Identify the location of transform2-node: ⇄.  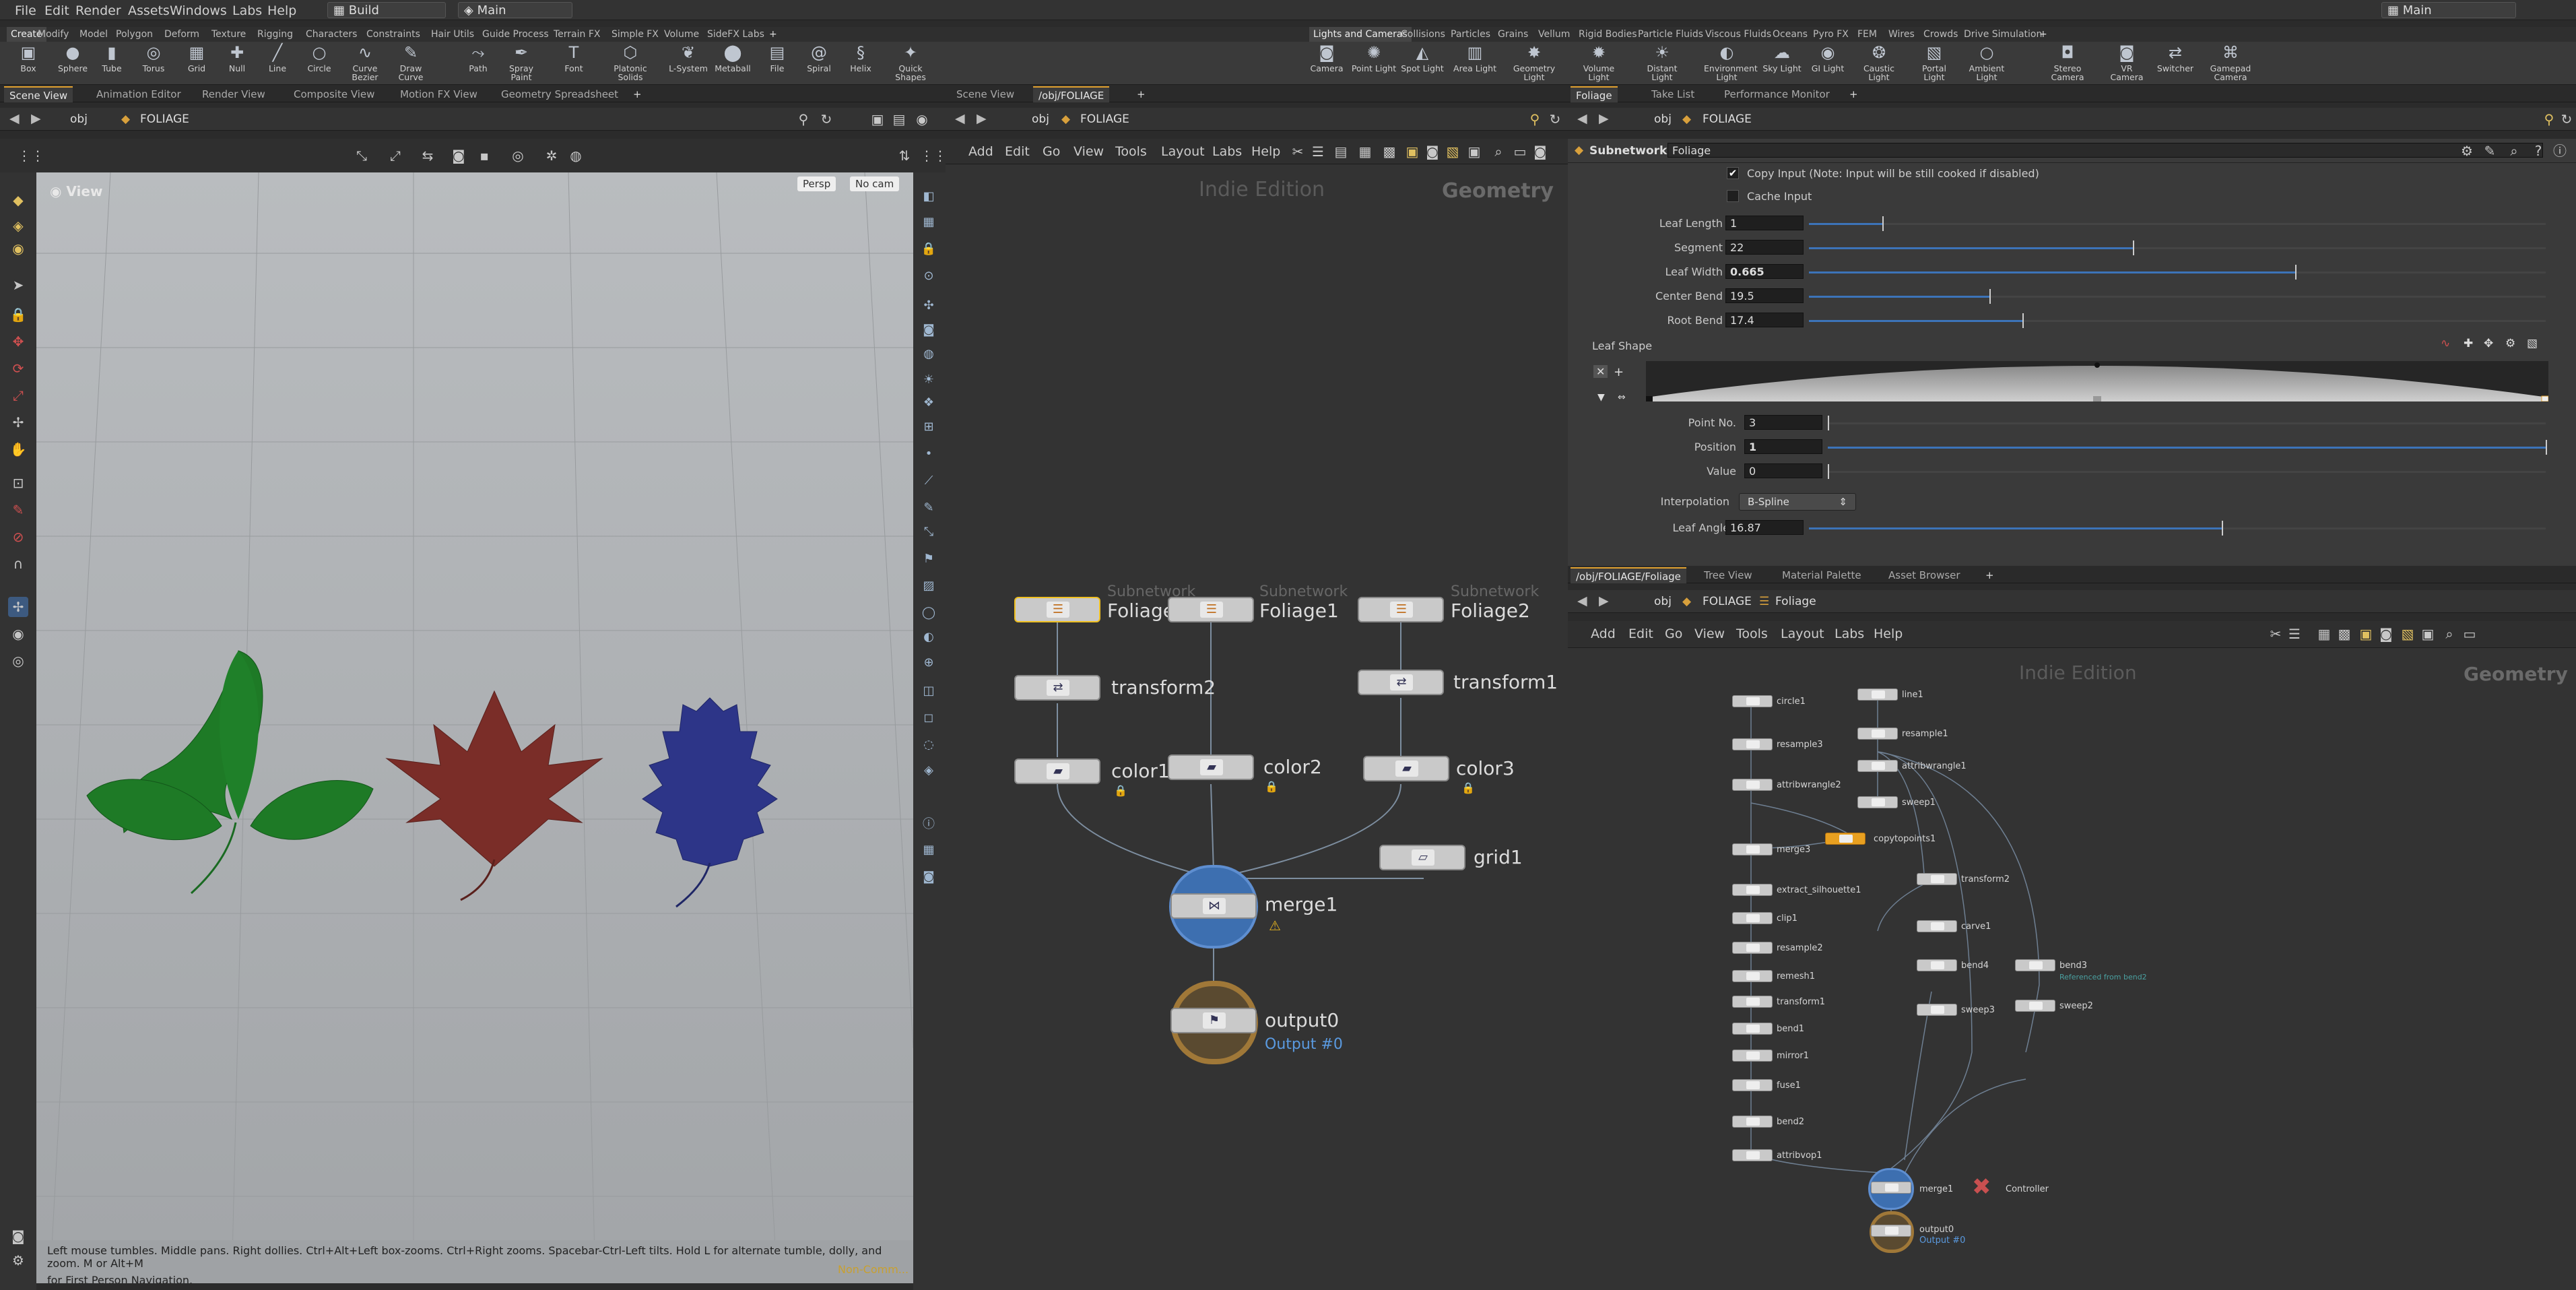
(1057, 688).